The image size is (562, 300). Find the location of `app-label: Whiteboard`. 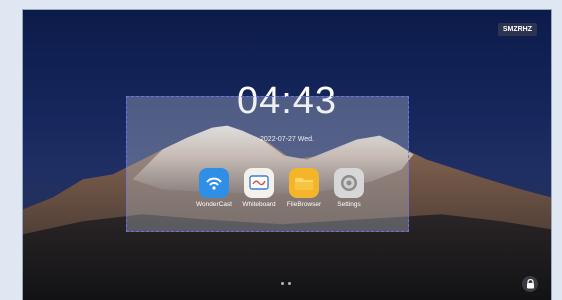

app-label: Whiteboard is located at coordinates (259, 204).